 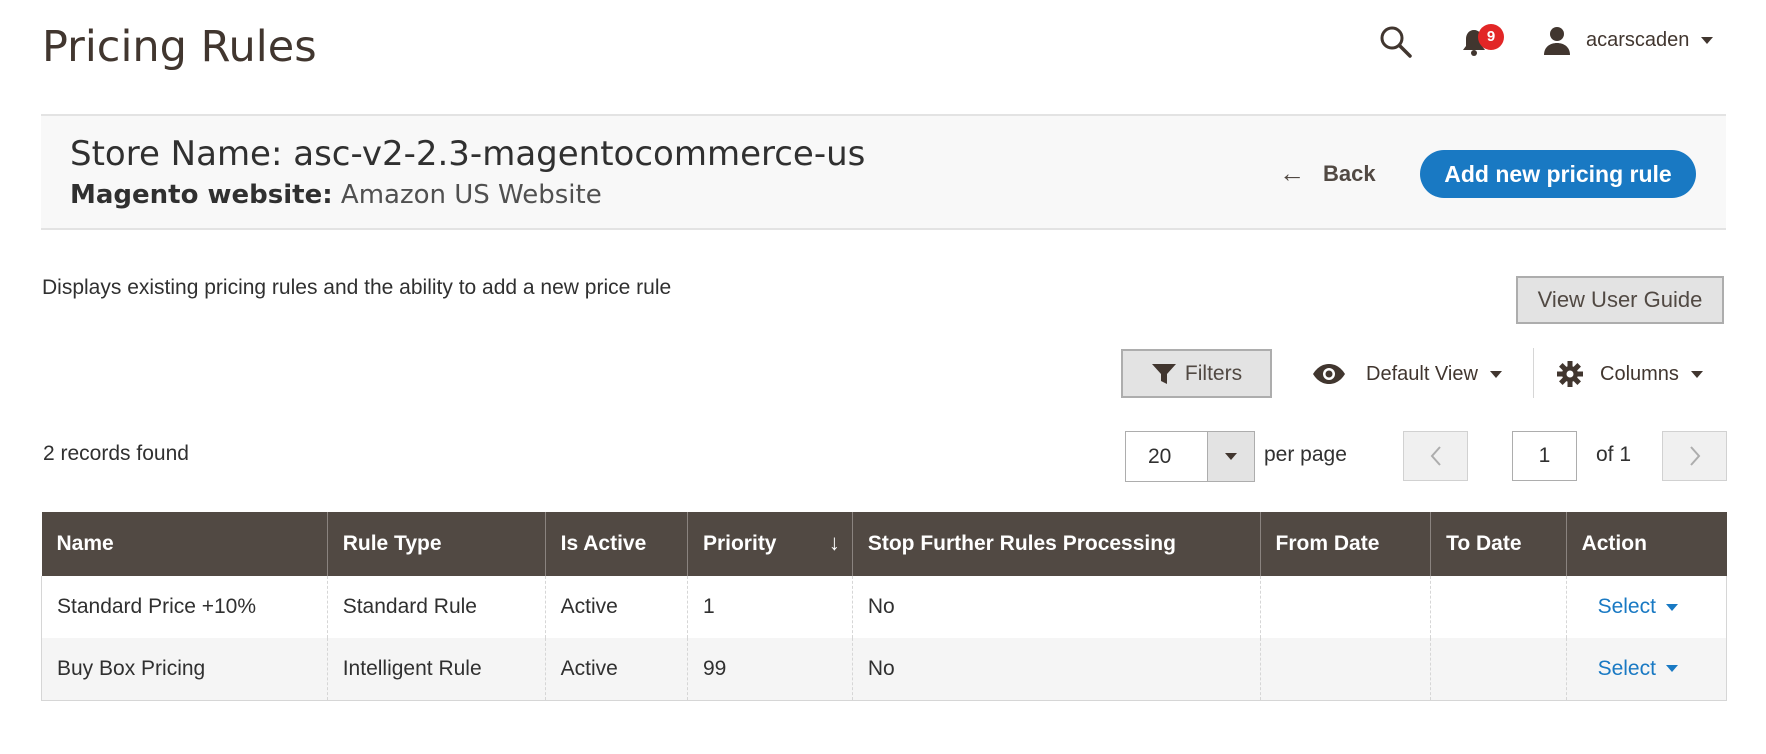 I want to click on cell-name: Standard Price +10%, so click(x=184, y=607).